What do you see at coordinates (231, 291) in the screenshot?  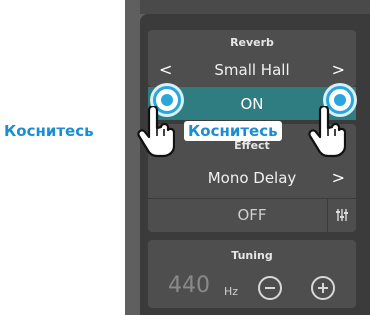 I see `tuning-unit: Hz` at bounding box center [231, 291].